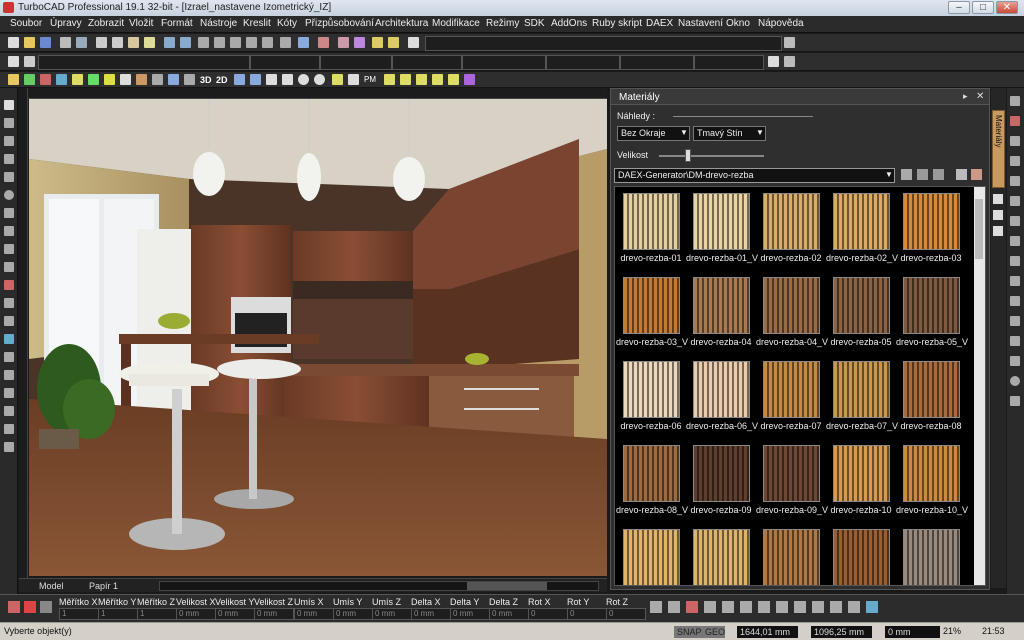  I want to click on arrow-select-icon, so click(9, 105).